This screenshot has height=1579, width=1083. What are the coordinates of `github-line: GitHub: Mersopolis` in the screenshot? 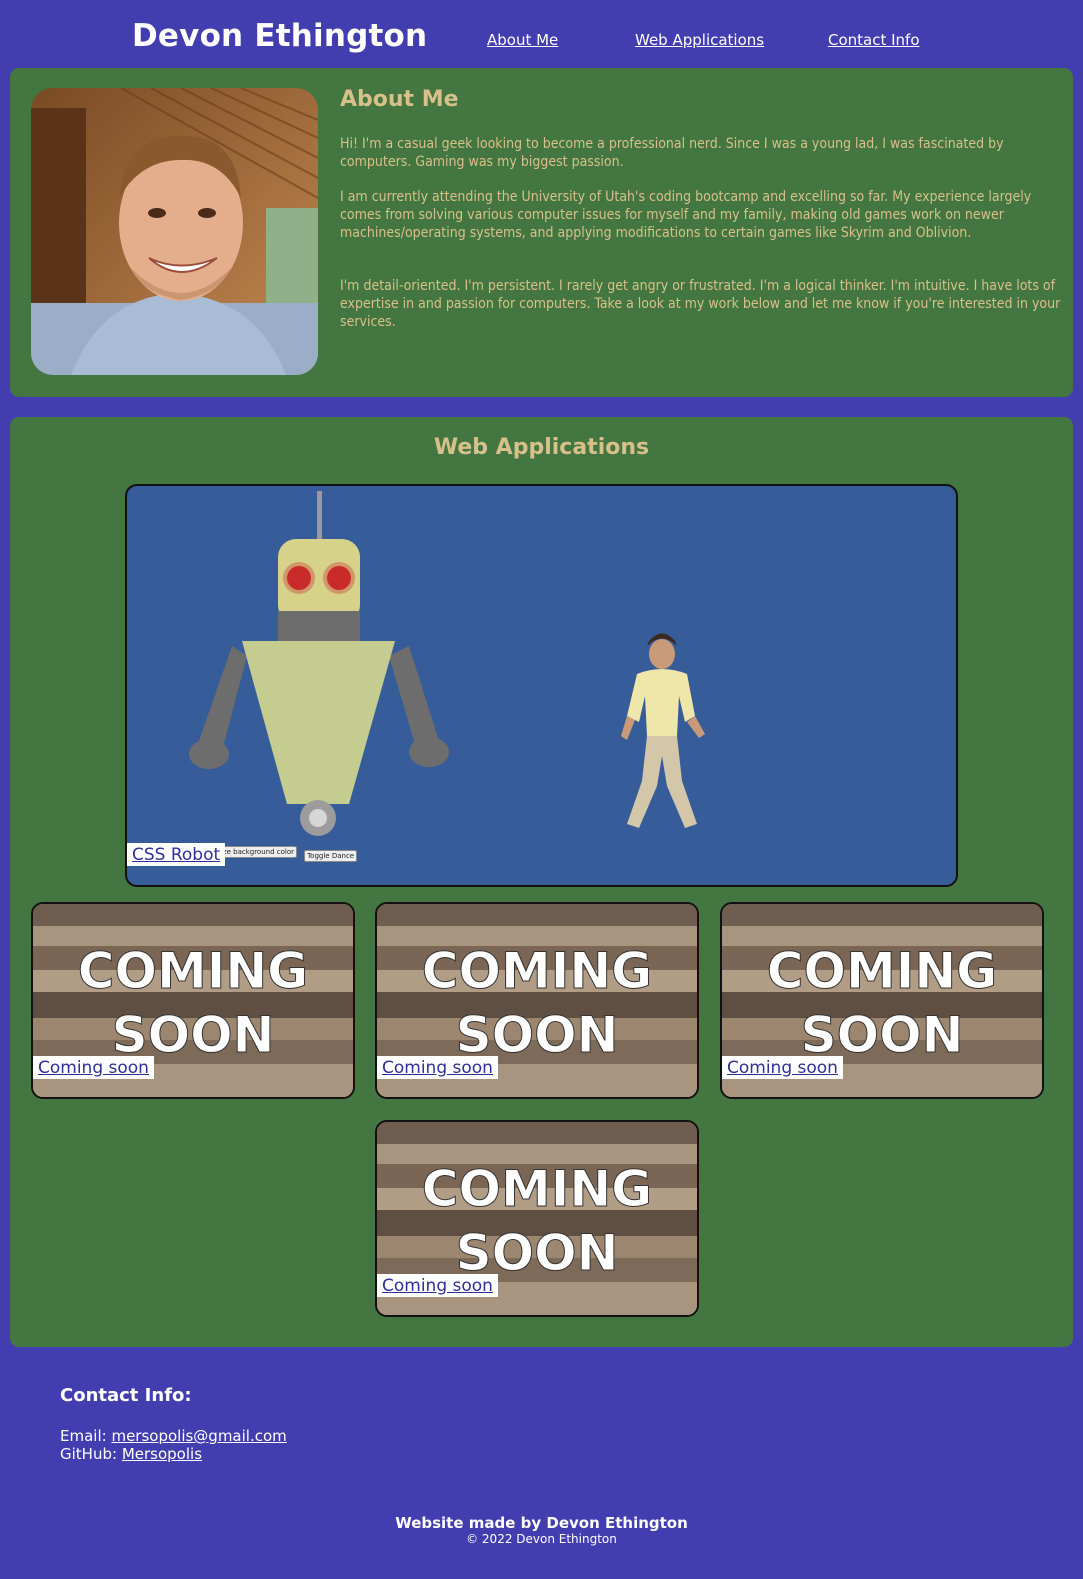 It's located at (131, 1454).